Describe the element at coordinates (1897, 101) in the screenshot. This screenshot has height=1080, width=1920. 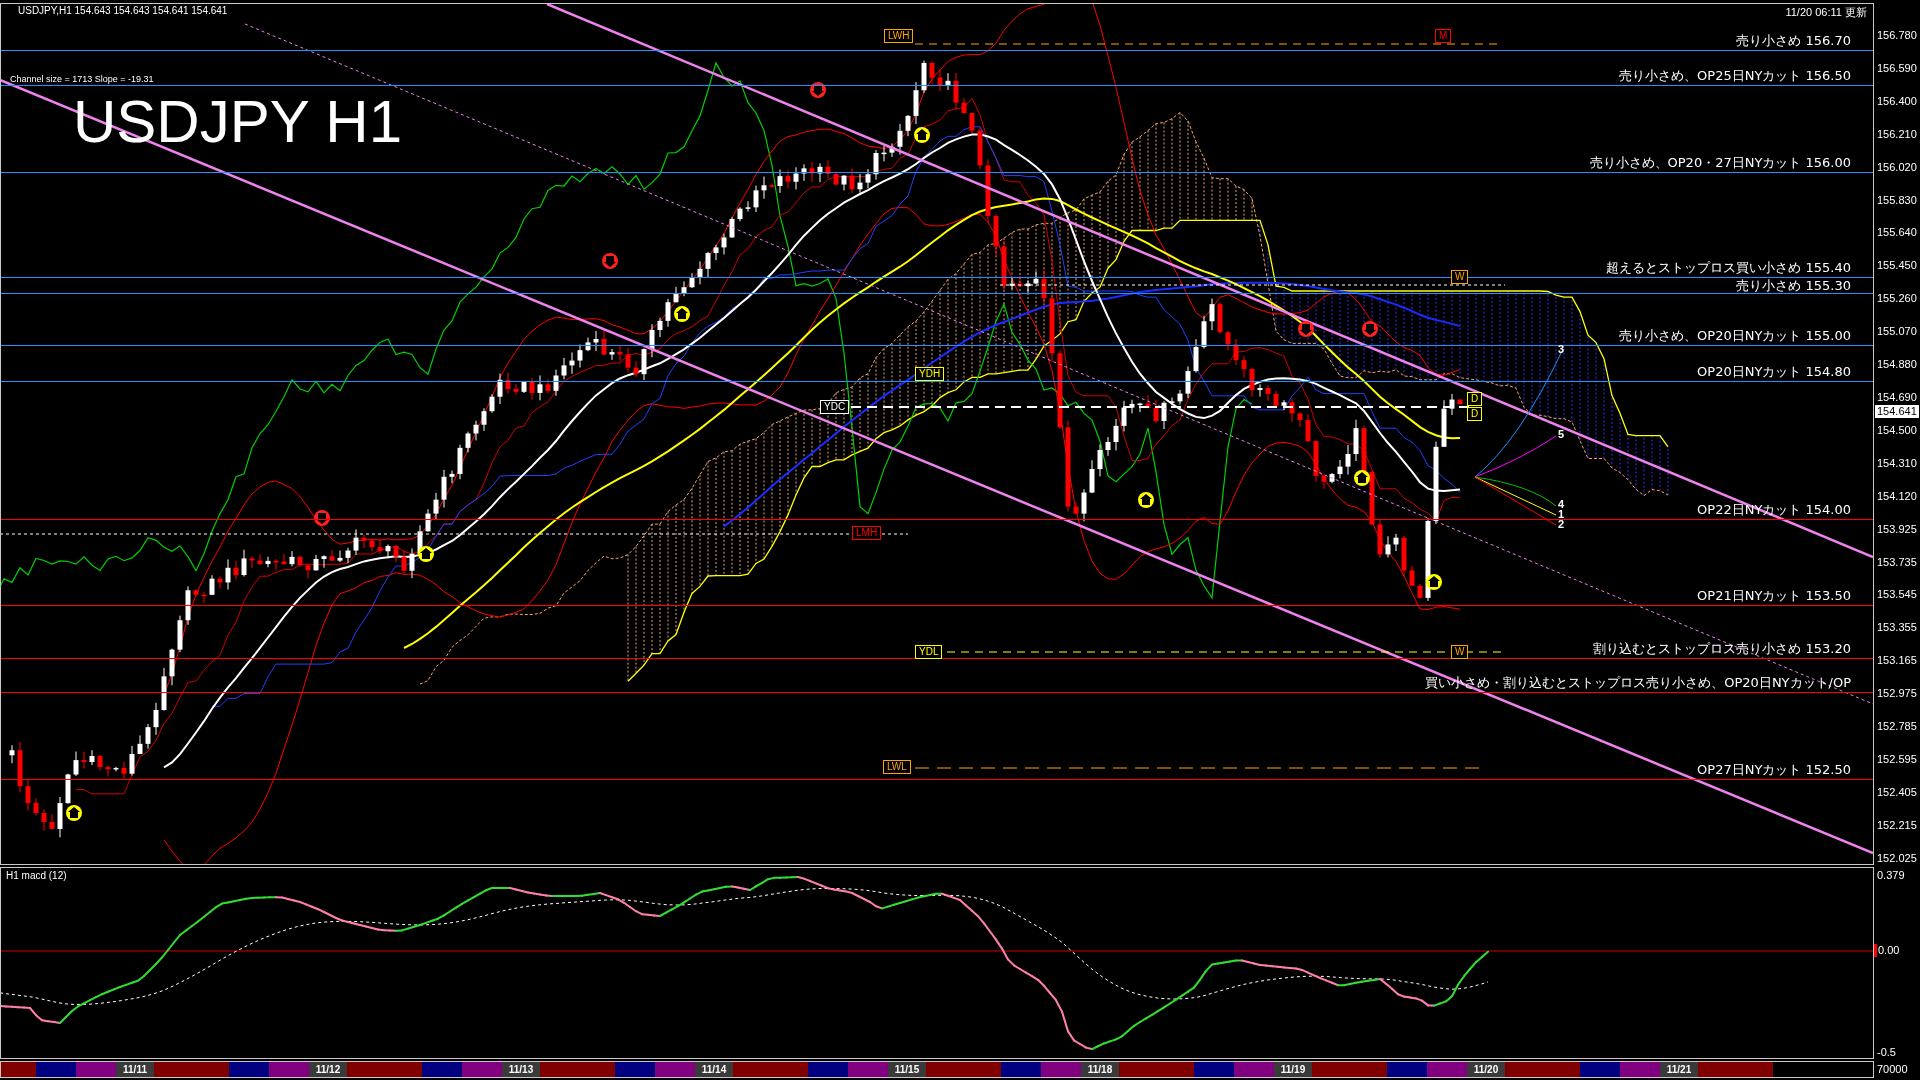
I see `price-tick: 156.400` at that location.